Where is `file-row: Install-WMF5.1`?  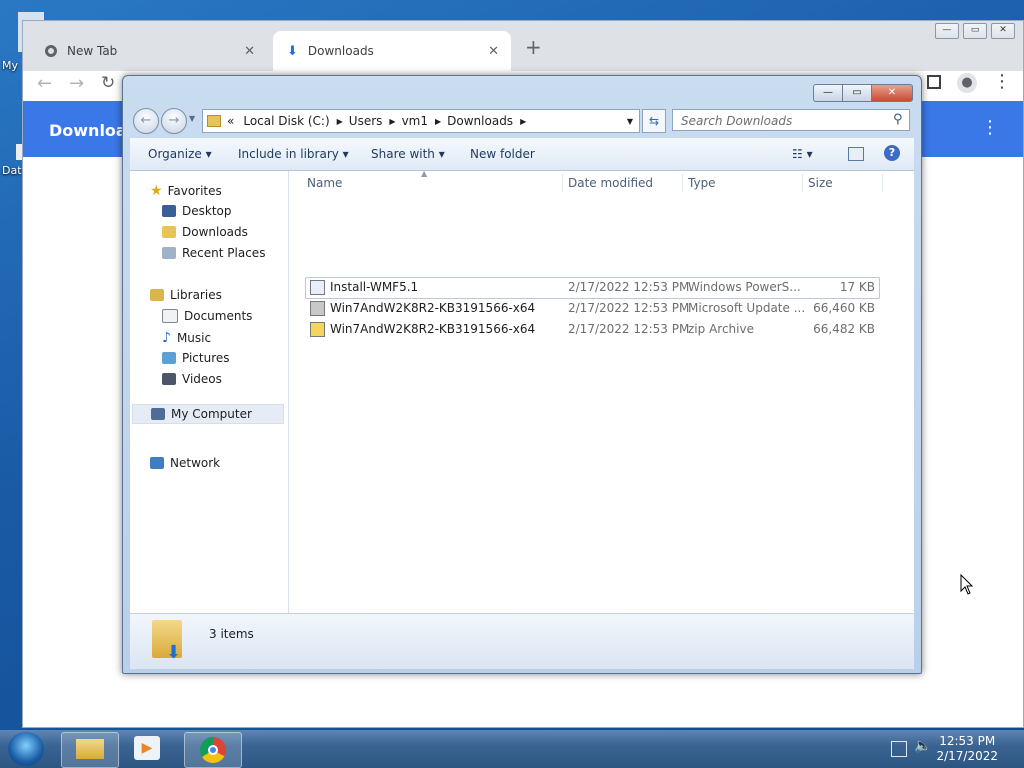 file-row: Install-WMF5.1 is located at coordinates (364, 287).